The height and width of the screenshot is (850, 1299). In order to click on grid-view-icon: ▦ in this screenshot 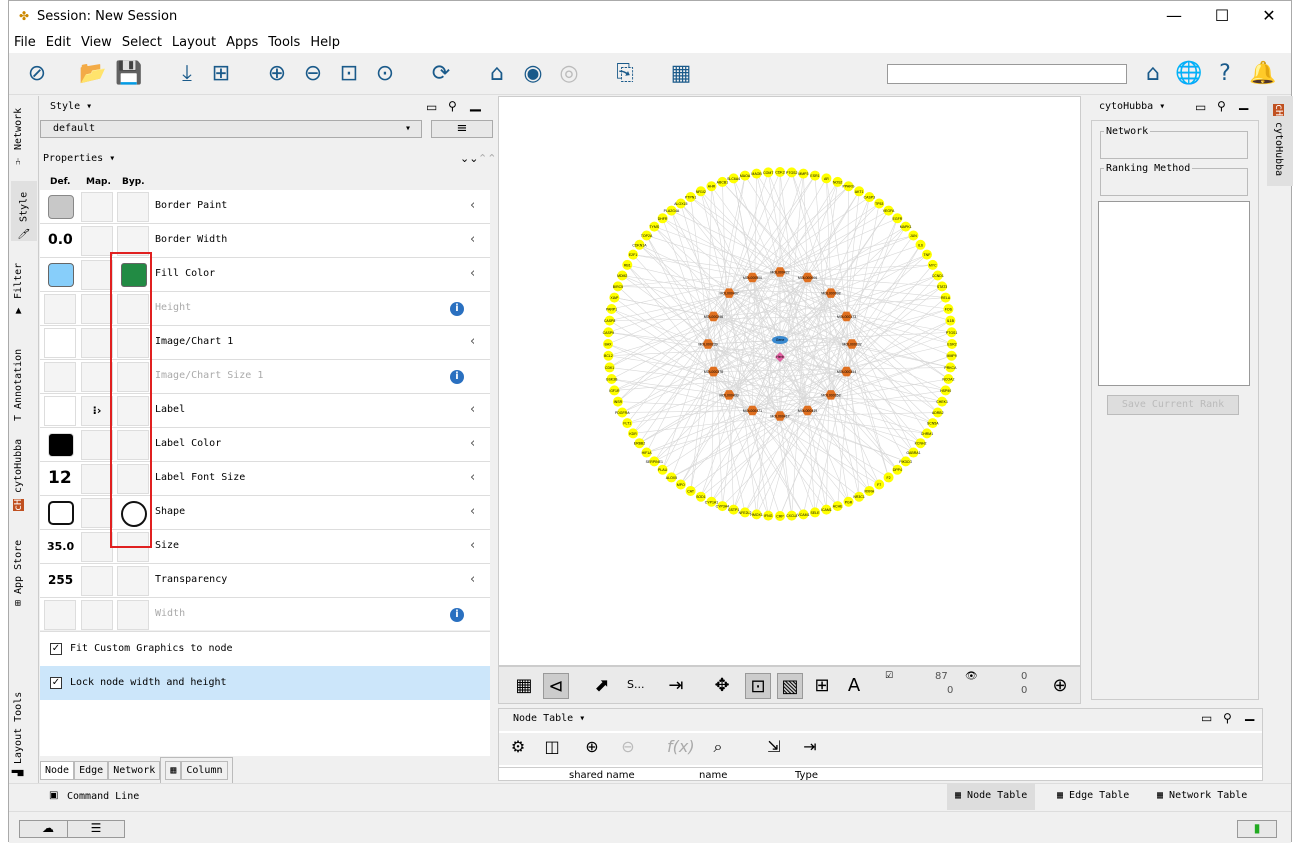, I will do `click(524, 686)`.